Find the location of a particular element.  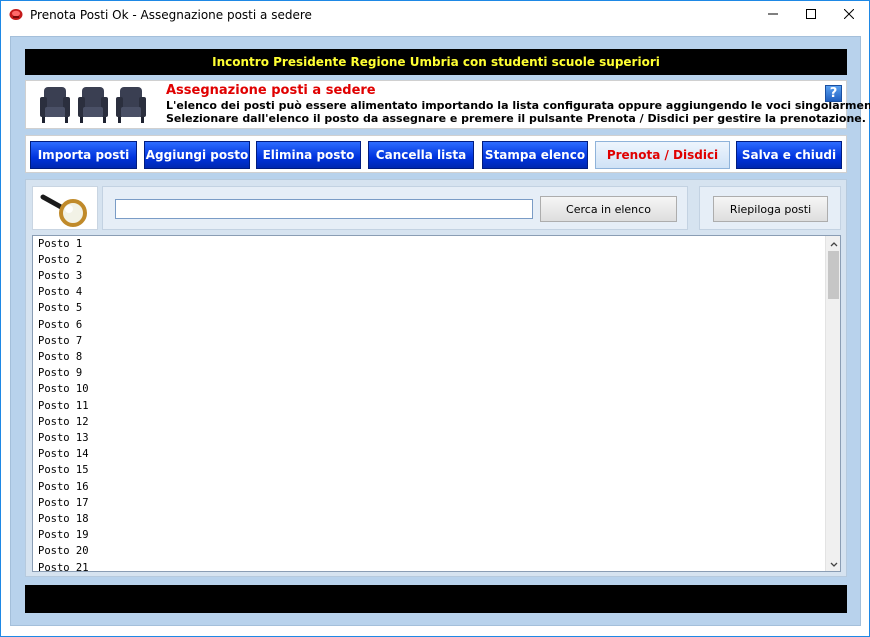

list-scrollbar is located at coordinates (832, 403).